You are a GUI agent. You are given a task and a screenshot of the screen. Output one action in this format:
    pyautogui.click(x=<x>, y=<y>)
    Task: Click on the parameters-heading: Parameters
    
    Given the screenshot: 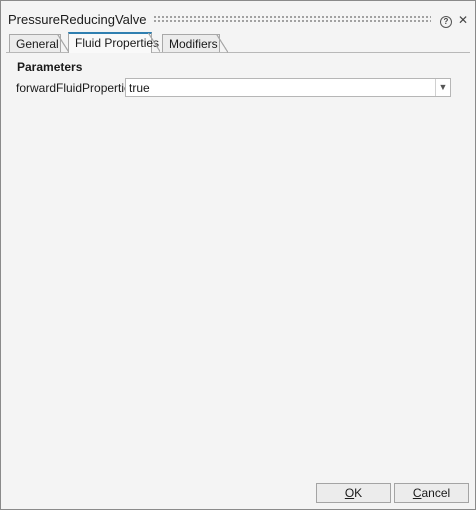 What is the action you would take?
    pyautogui.click(x=50, y=67)
    